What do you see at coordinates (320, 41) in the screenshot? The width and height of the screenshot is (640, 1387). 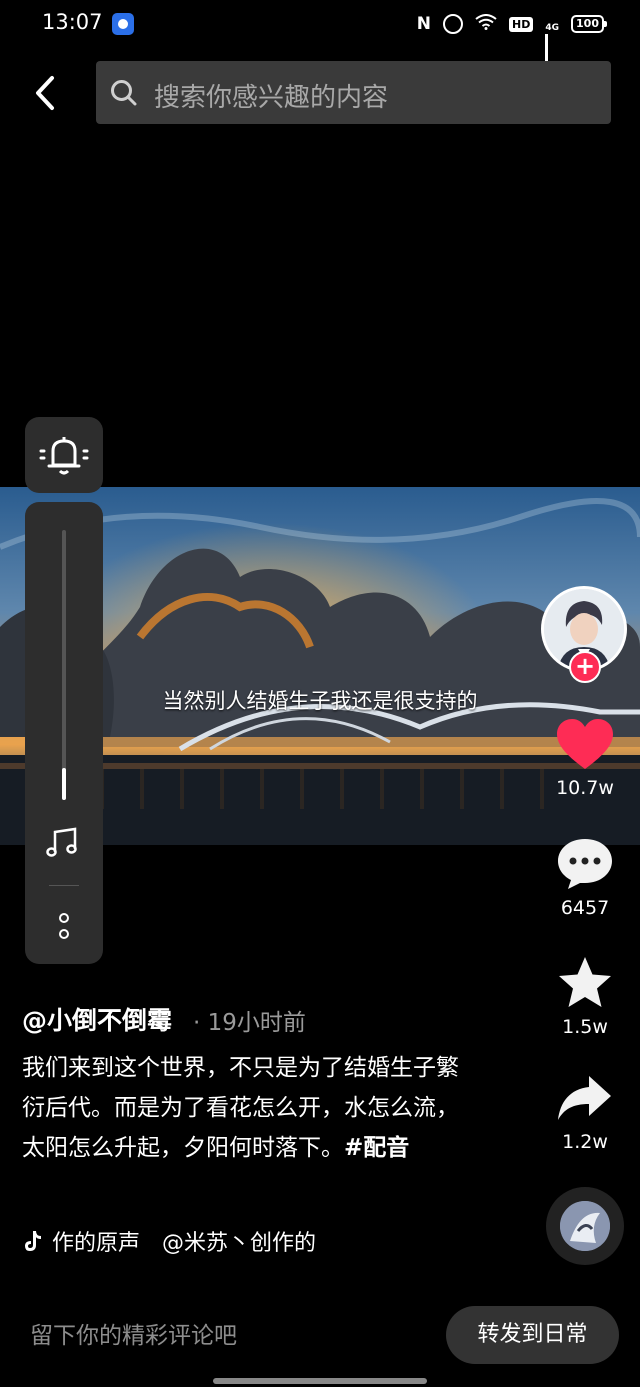 I see `status-bar: 13:07 N HD 4G 100` at bounding box center [320, 41].